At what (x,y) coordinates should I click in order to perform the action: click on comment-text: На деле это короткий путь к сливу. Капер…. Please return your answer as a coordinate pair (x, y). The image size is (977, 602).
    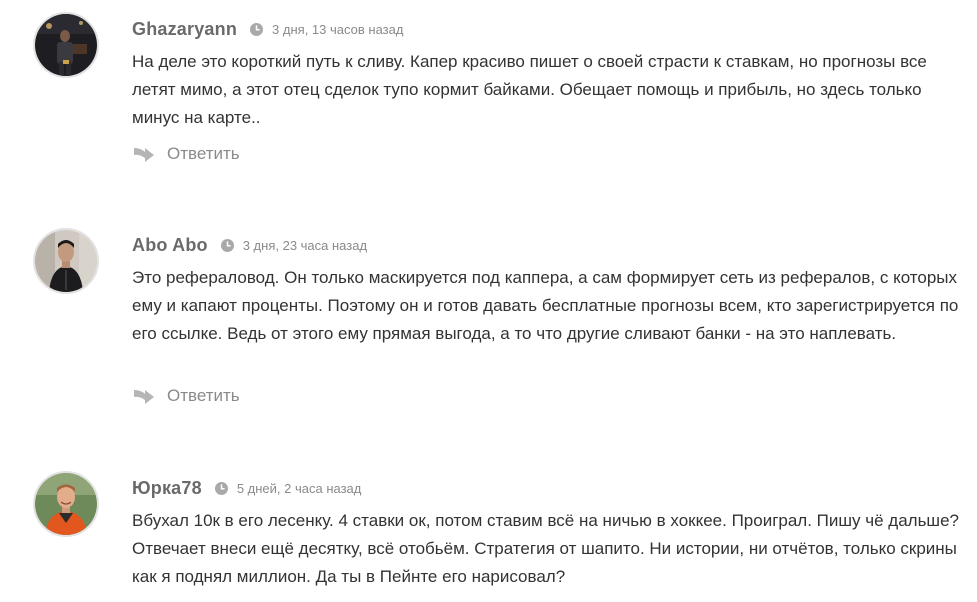
    Looking at the image, I should click on (529, 89).